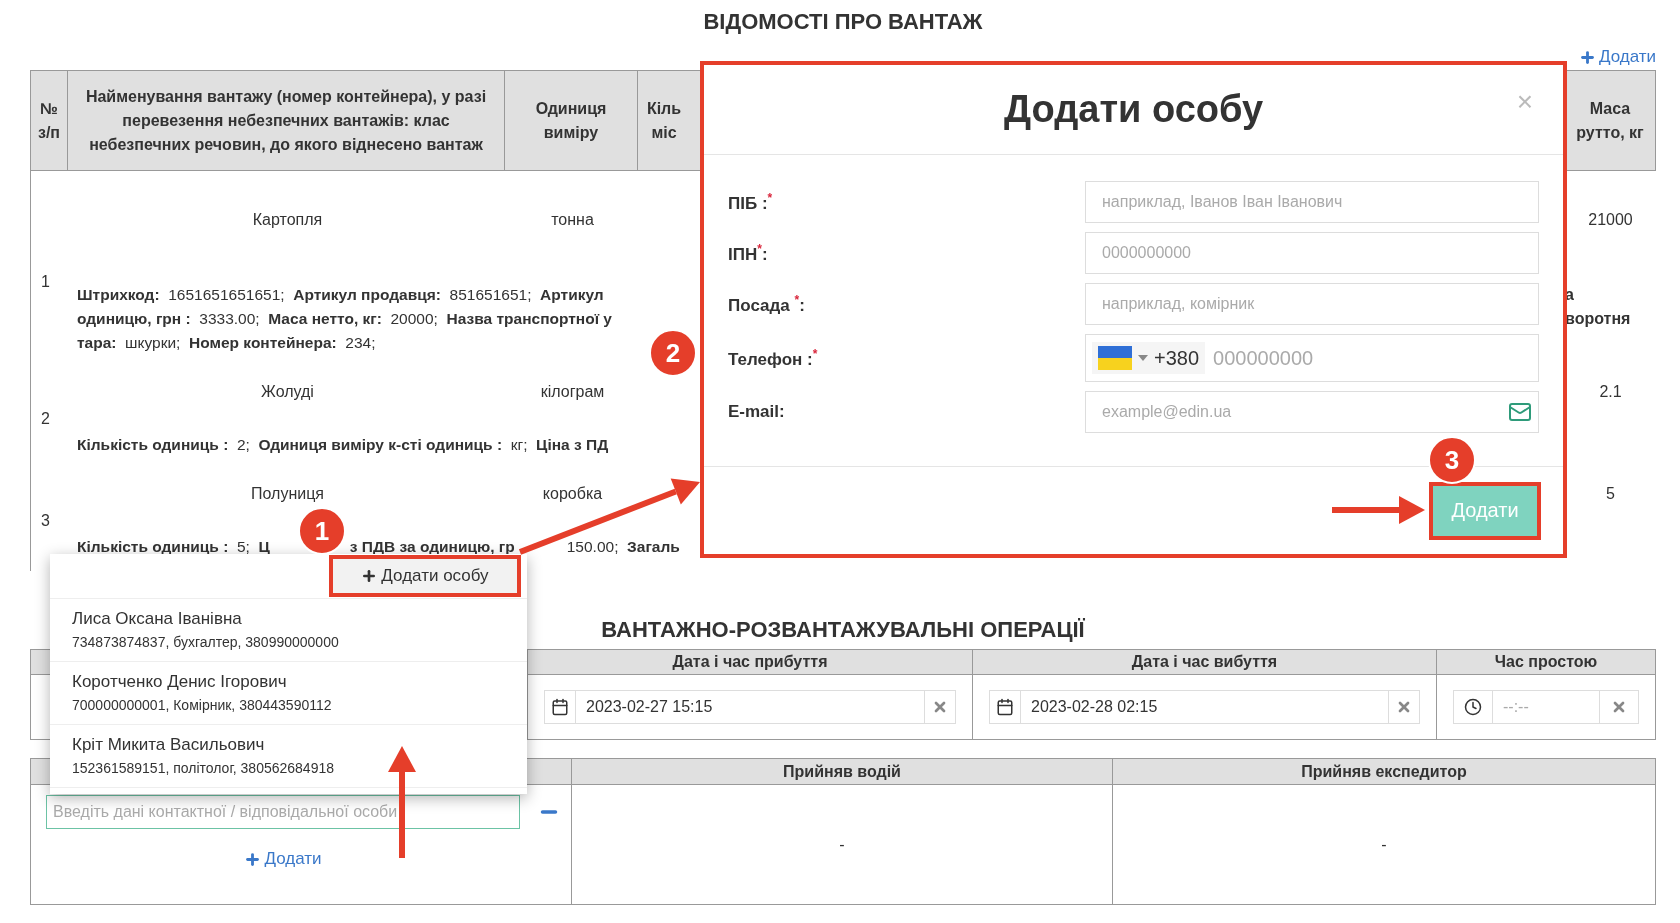  I want to click on section-title: ВАНТАЖНО-РОЗВАНТАЖУВАЛЬНІ ОПЕРАЦІЇ, so click(843, 630).